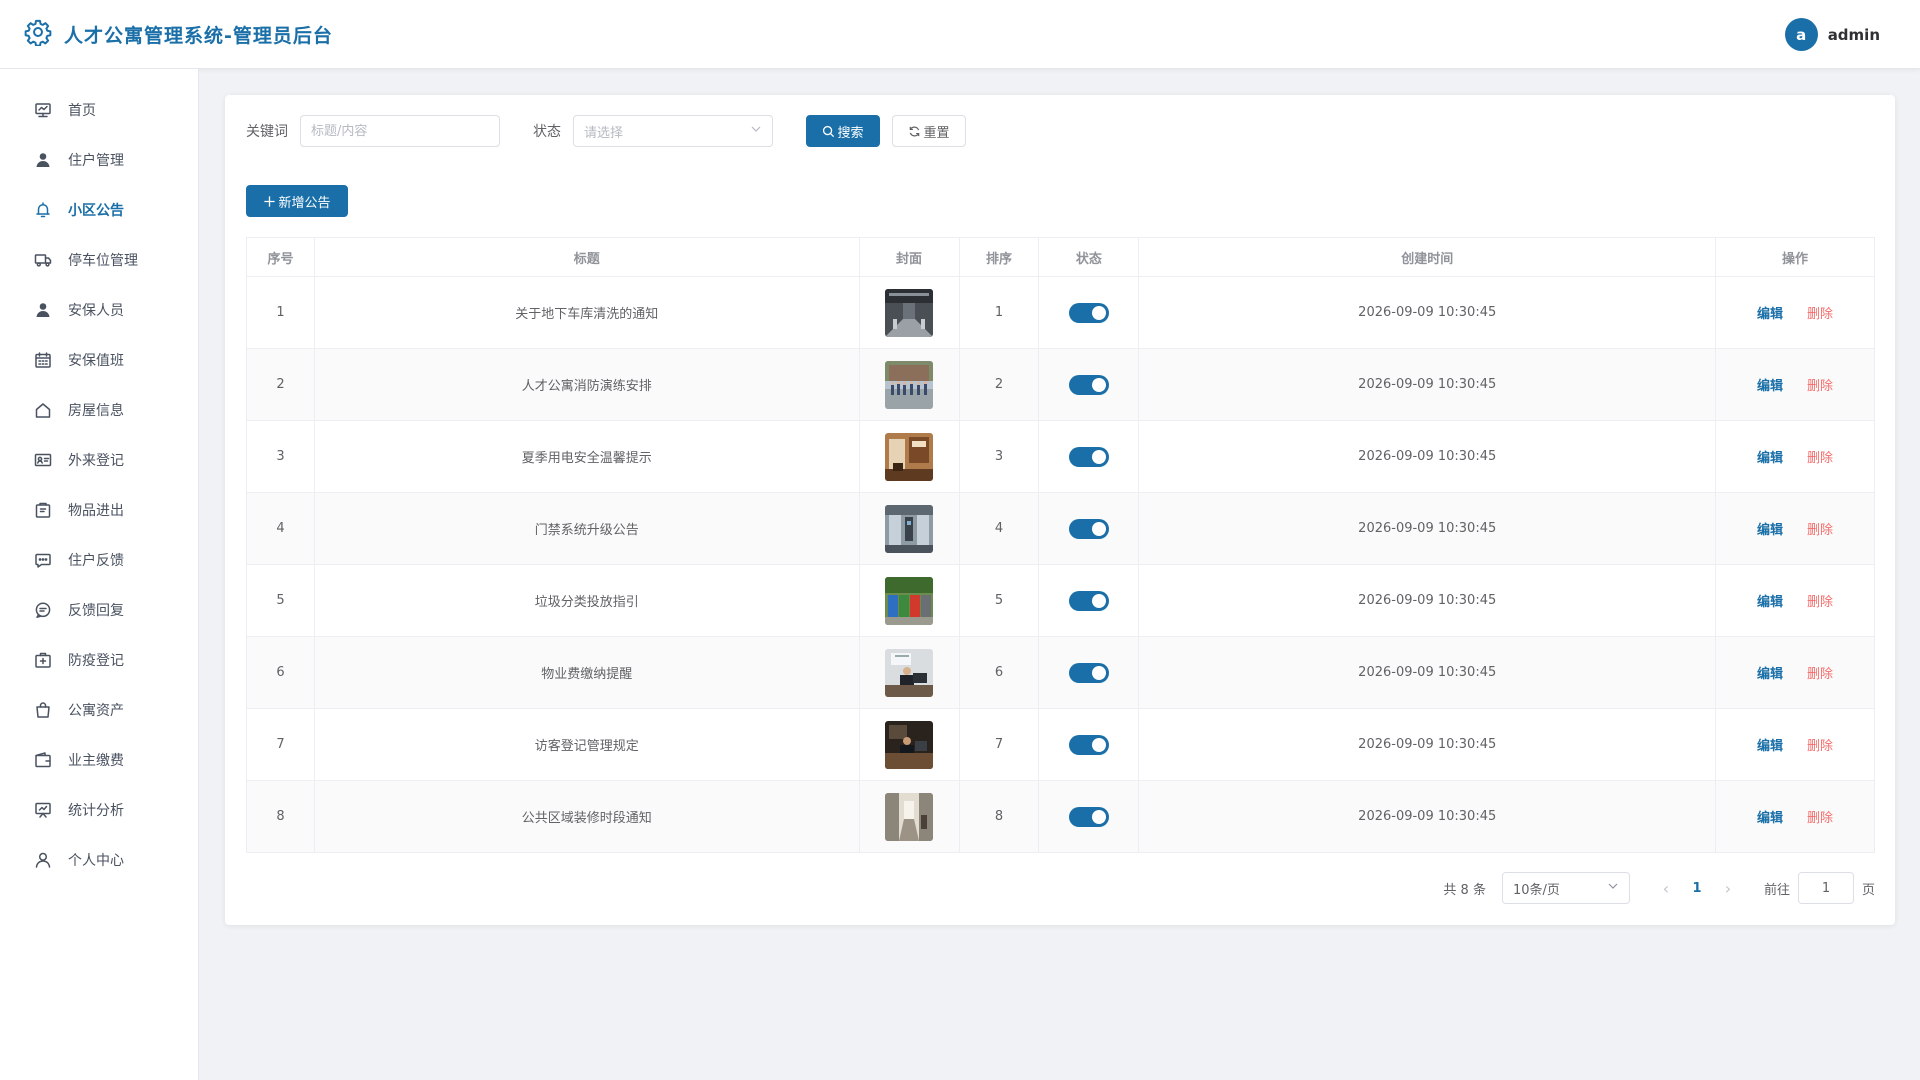 The width and height of the screenshot is (1920, 1080). Describe the element at coordinates (1565, 888) in the screenshot. I see `page-size-select: 10条/页` at that location.